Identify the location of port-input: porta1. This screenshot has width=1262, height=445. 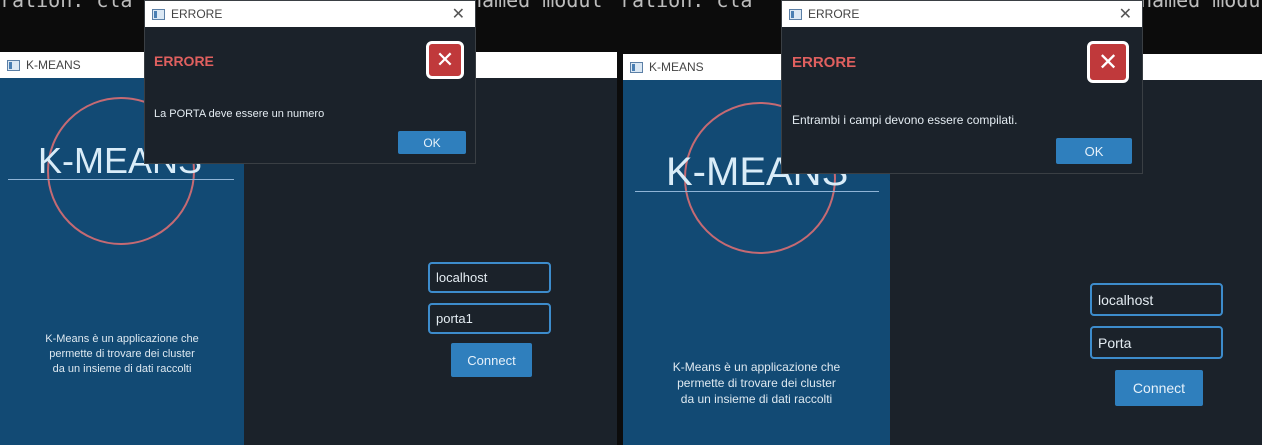
(489, 318).